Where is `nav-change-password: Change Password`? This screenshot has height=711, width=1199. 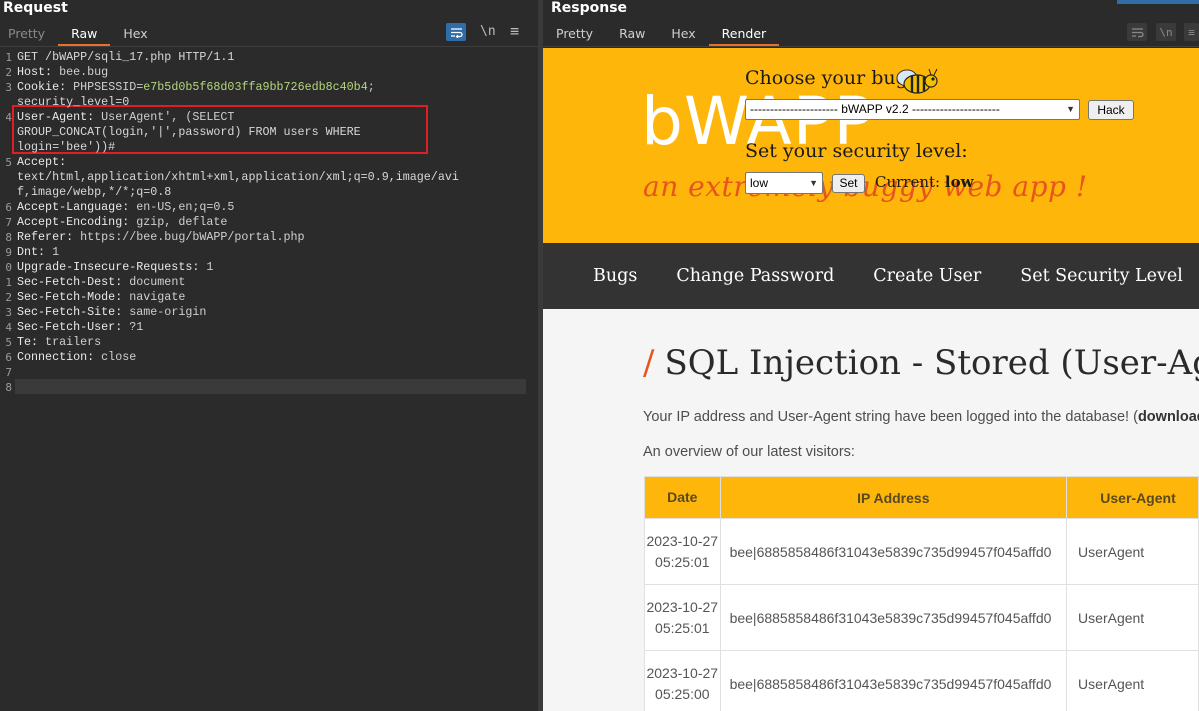 nav-change-password: Change Password is located at coordinates (755, 276).